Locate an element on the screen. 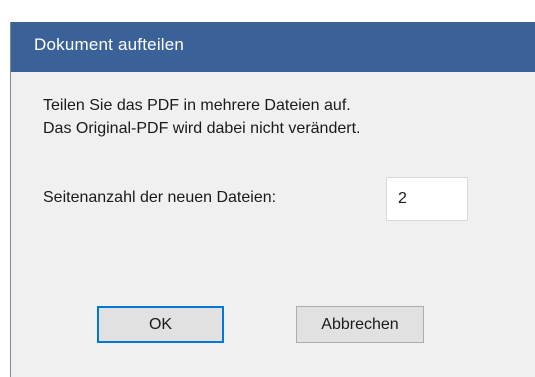 This screenshot has height=377, width=535. background-strip is located at coordinates (267, 11).